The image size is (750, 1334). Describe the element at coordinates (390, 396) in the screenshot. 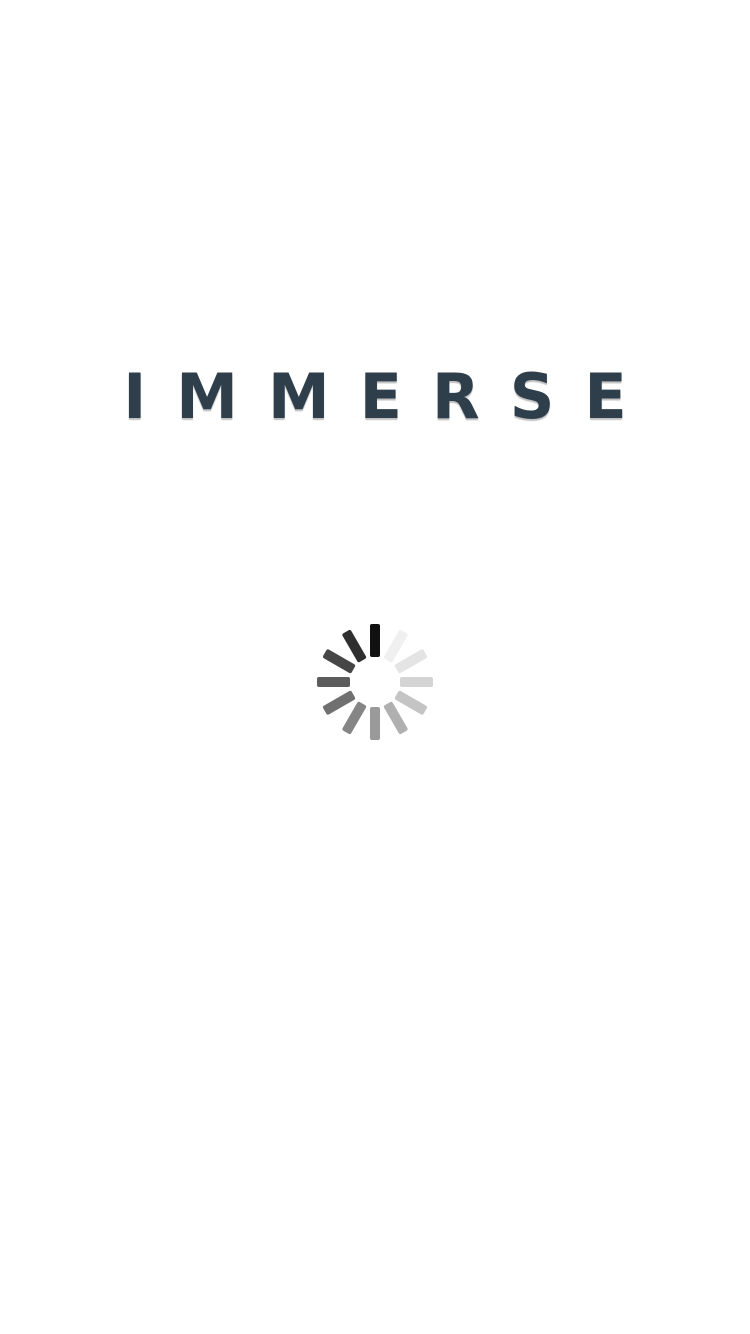

I see `app-logo-title: IMMERSE` at that location.